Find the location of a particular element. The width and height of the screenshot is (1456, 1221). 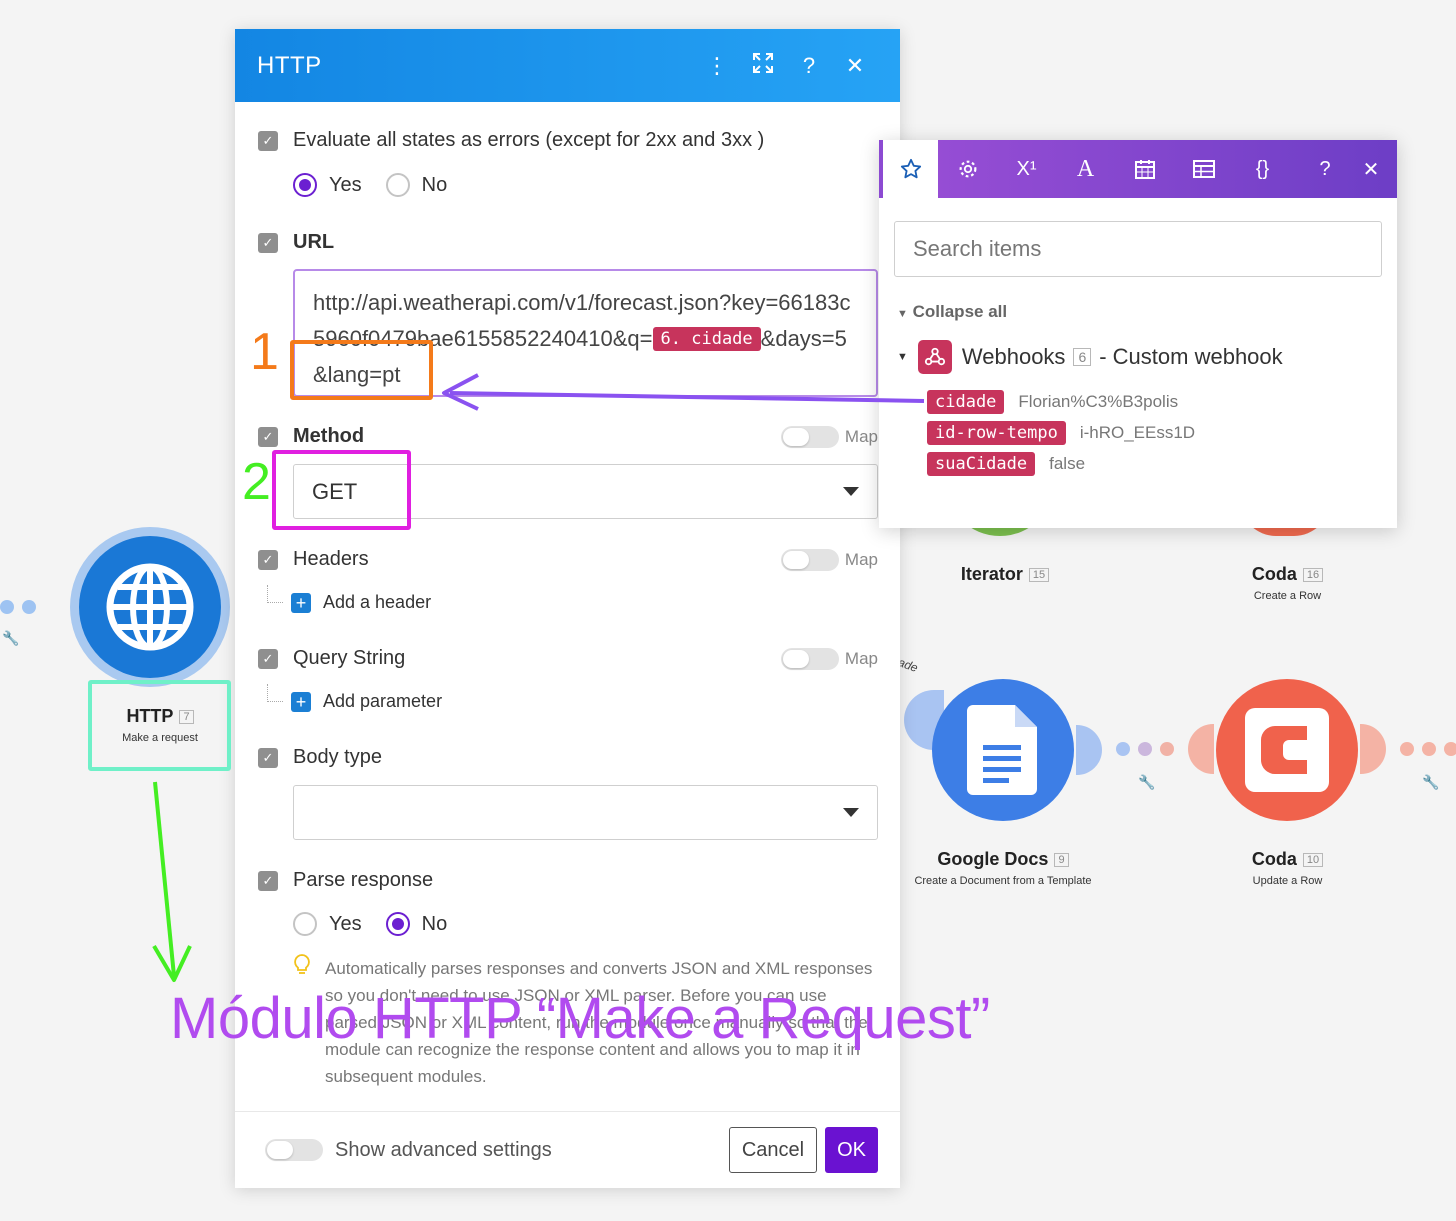

annotation-number-1: 1 is located at coordinates (264, 352).